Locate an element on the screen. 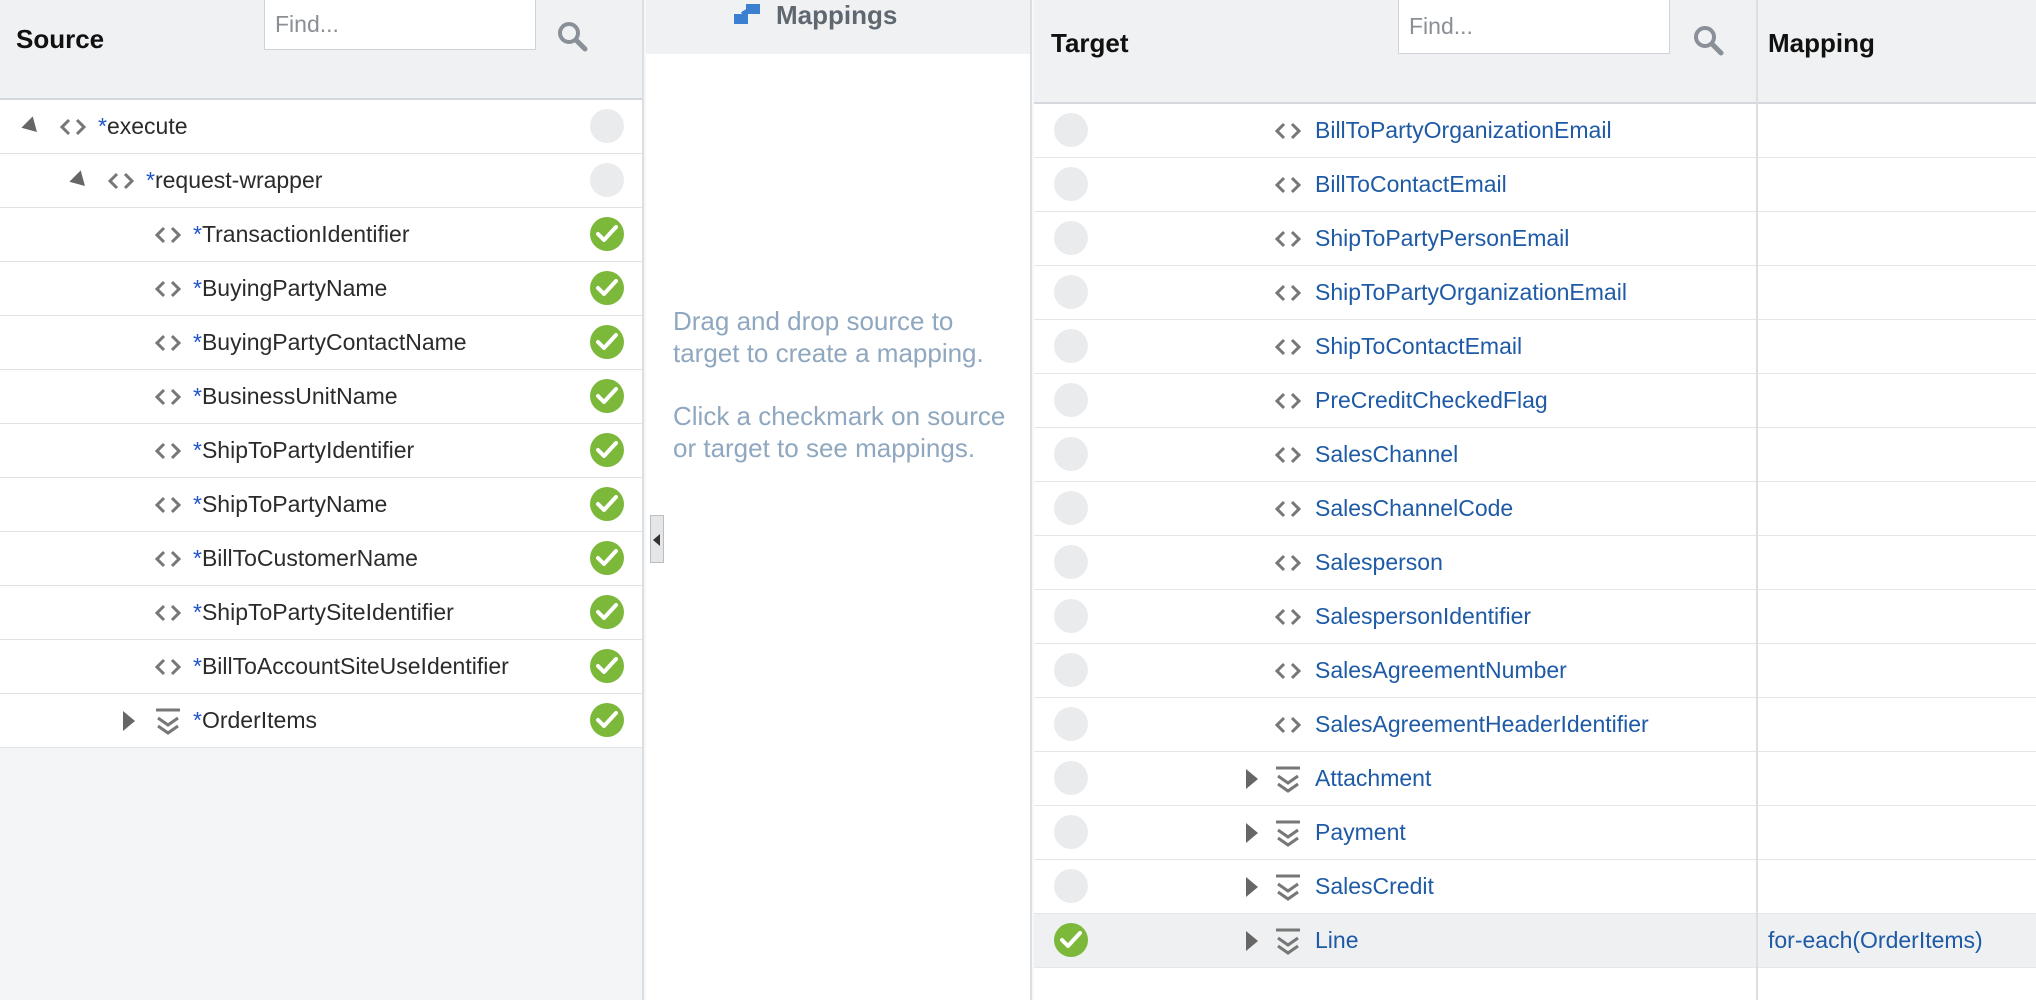 The height and width of the screenshot is (1000, 2036). mapping-expression: for-each(OrderItems) is located at coordinates (1875, 940).